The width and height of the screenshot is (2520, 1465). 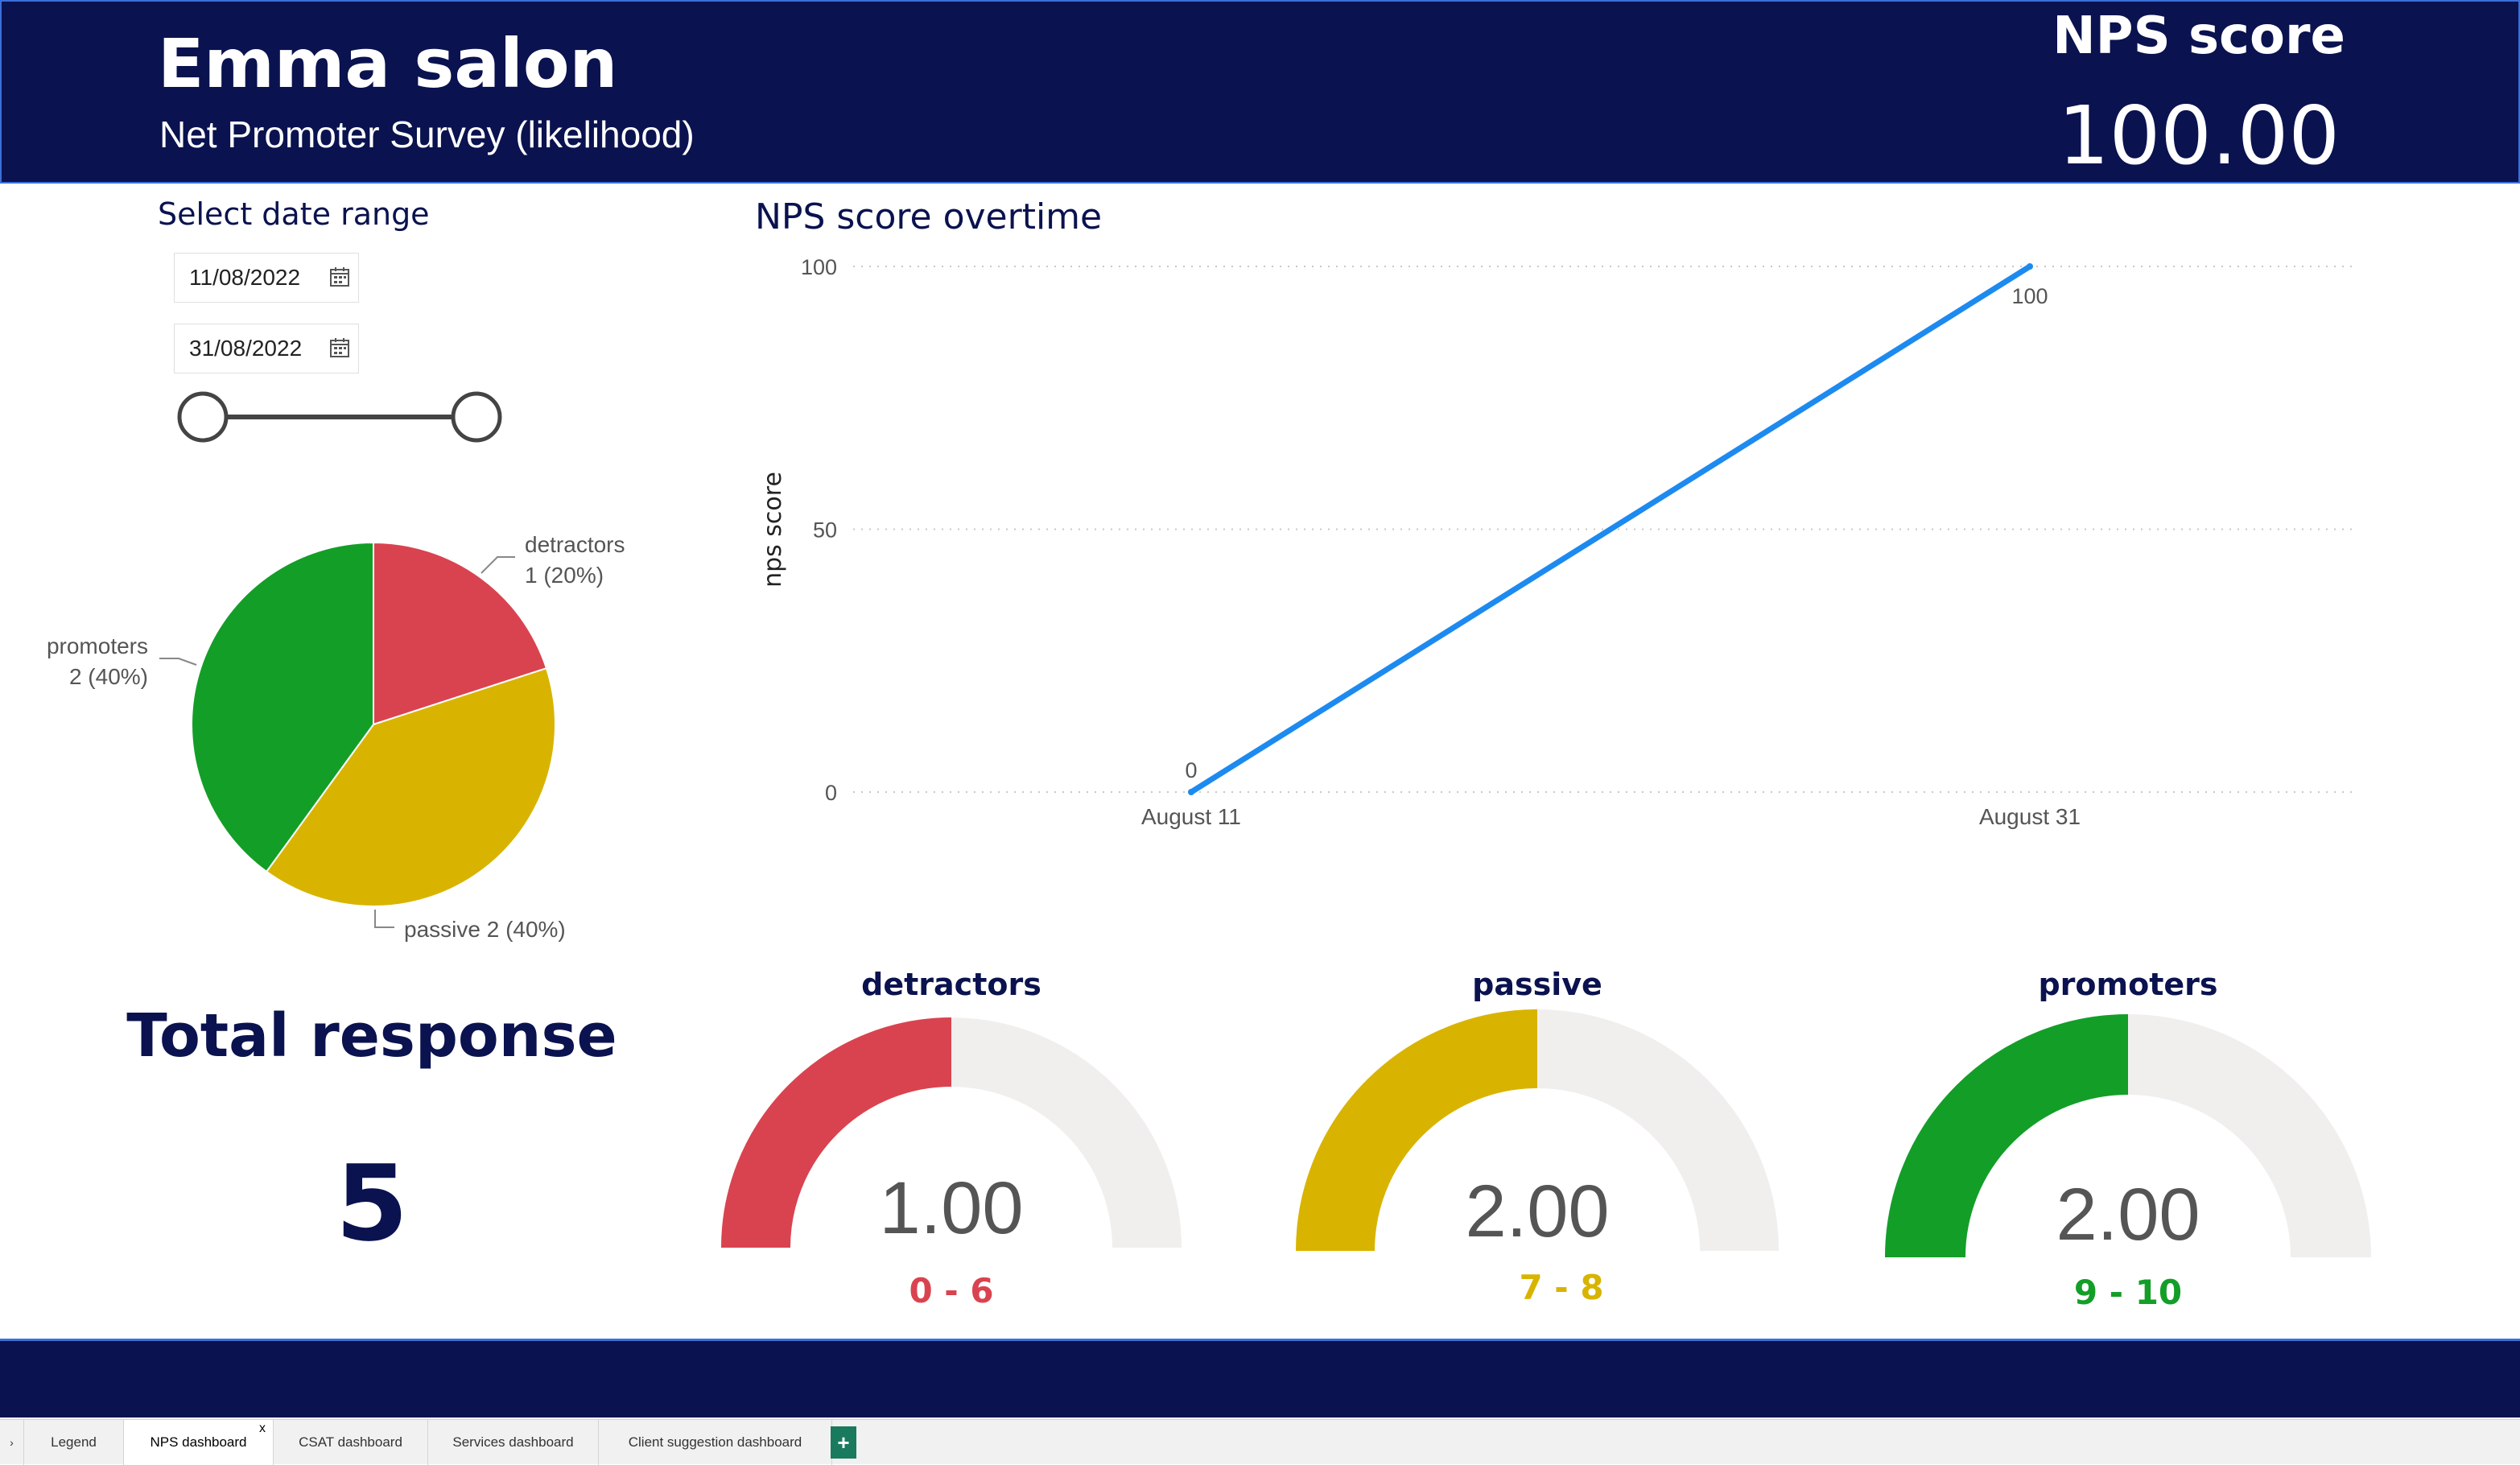 I want to click on tab-csat-dashboard: CSAT dashboard, so click(x=351, y=1443).